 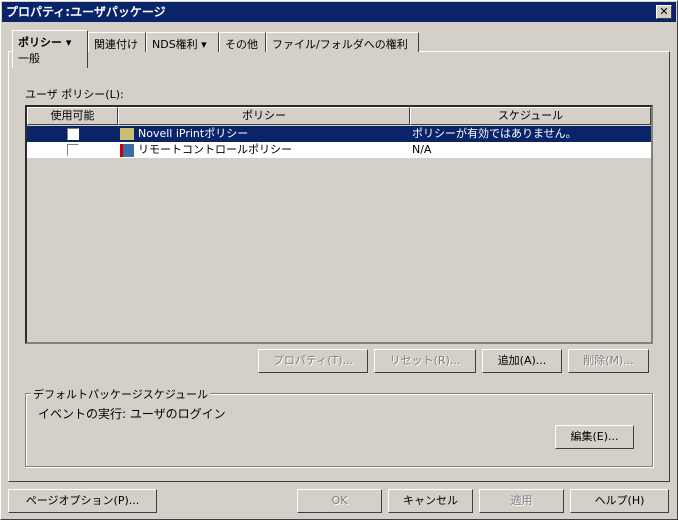 I want to click on user-policies-label: ユーザ ポリシー(L):, so click(x=74, y=94).